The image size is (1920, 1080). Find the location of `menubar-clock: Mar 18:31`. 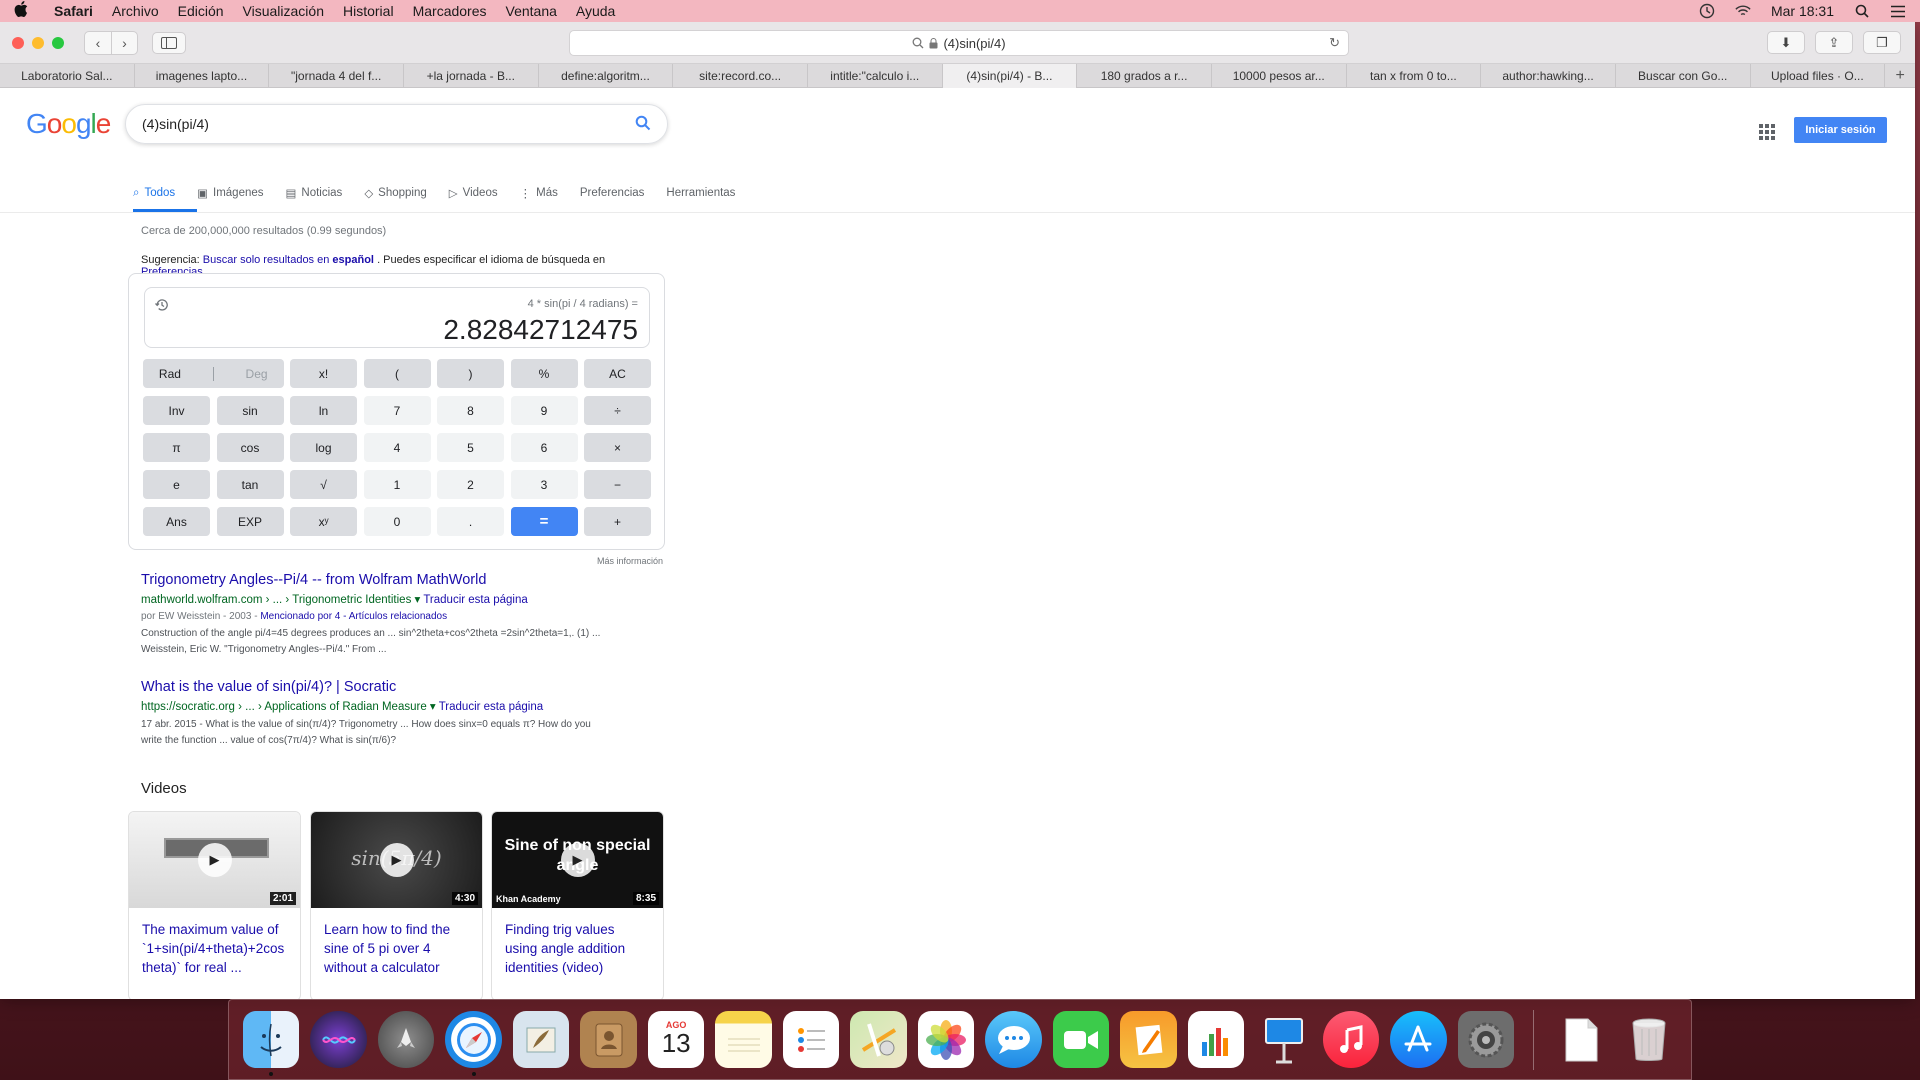

menubar-clock: Mar 18:31 is located at coordinates (1802, 11).